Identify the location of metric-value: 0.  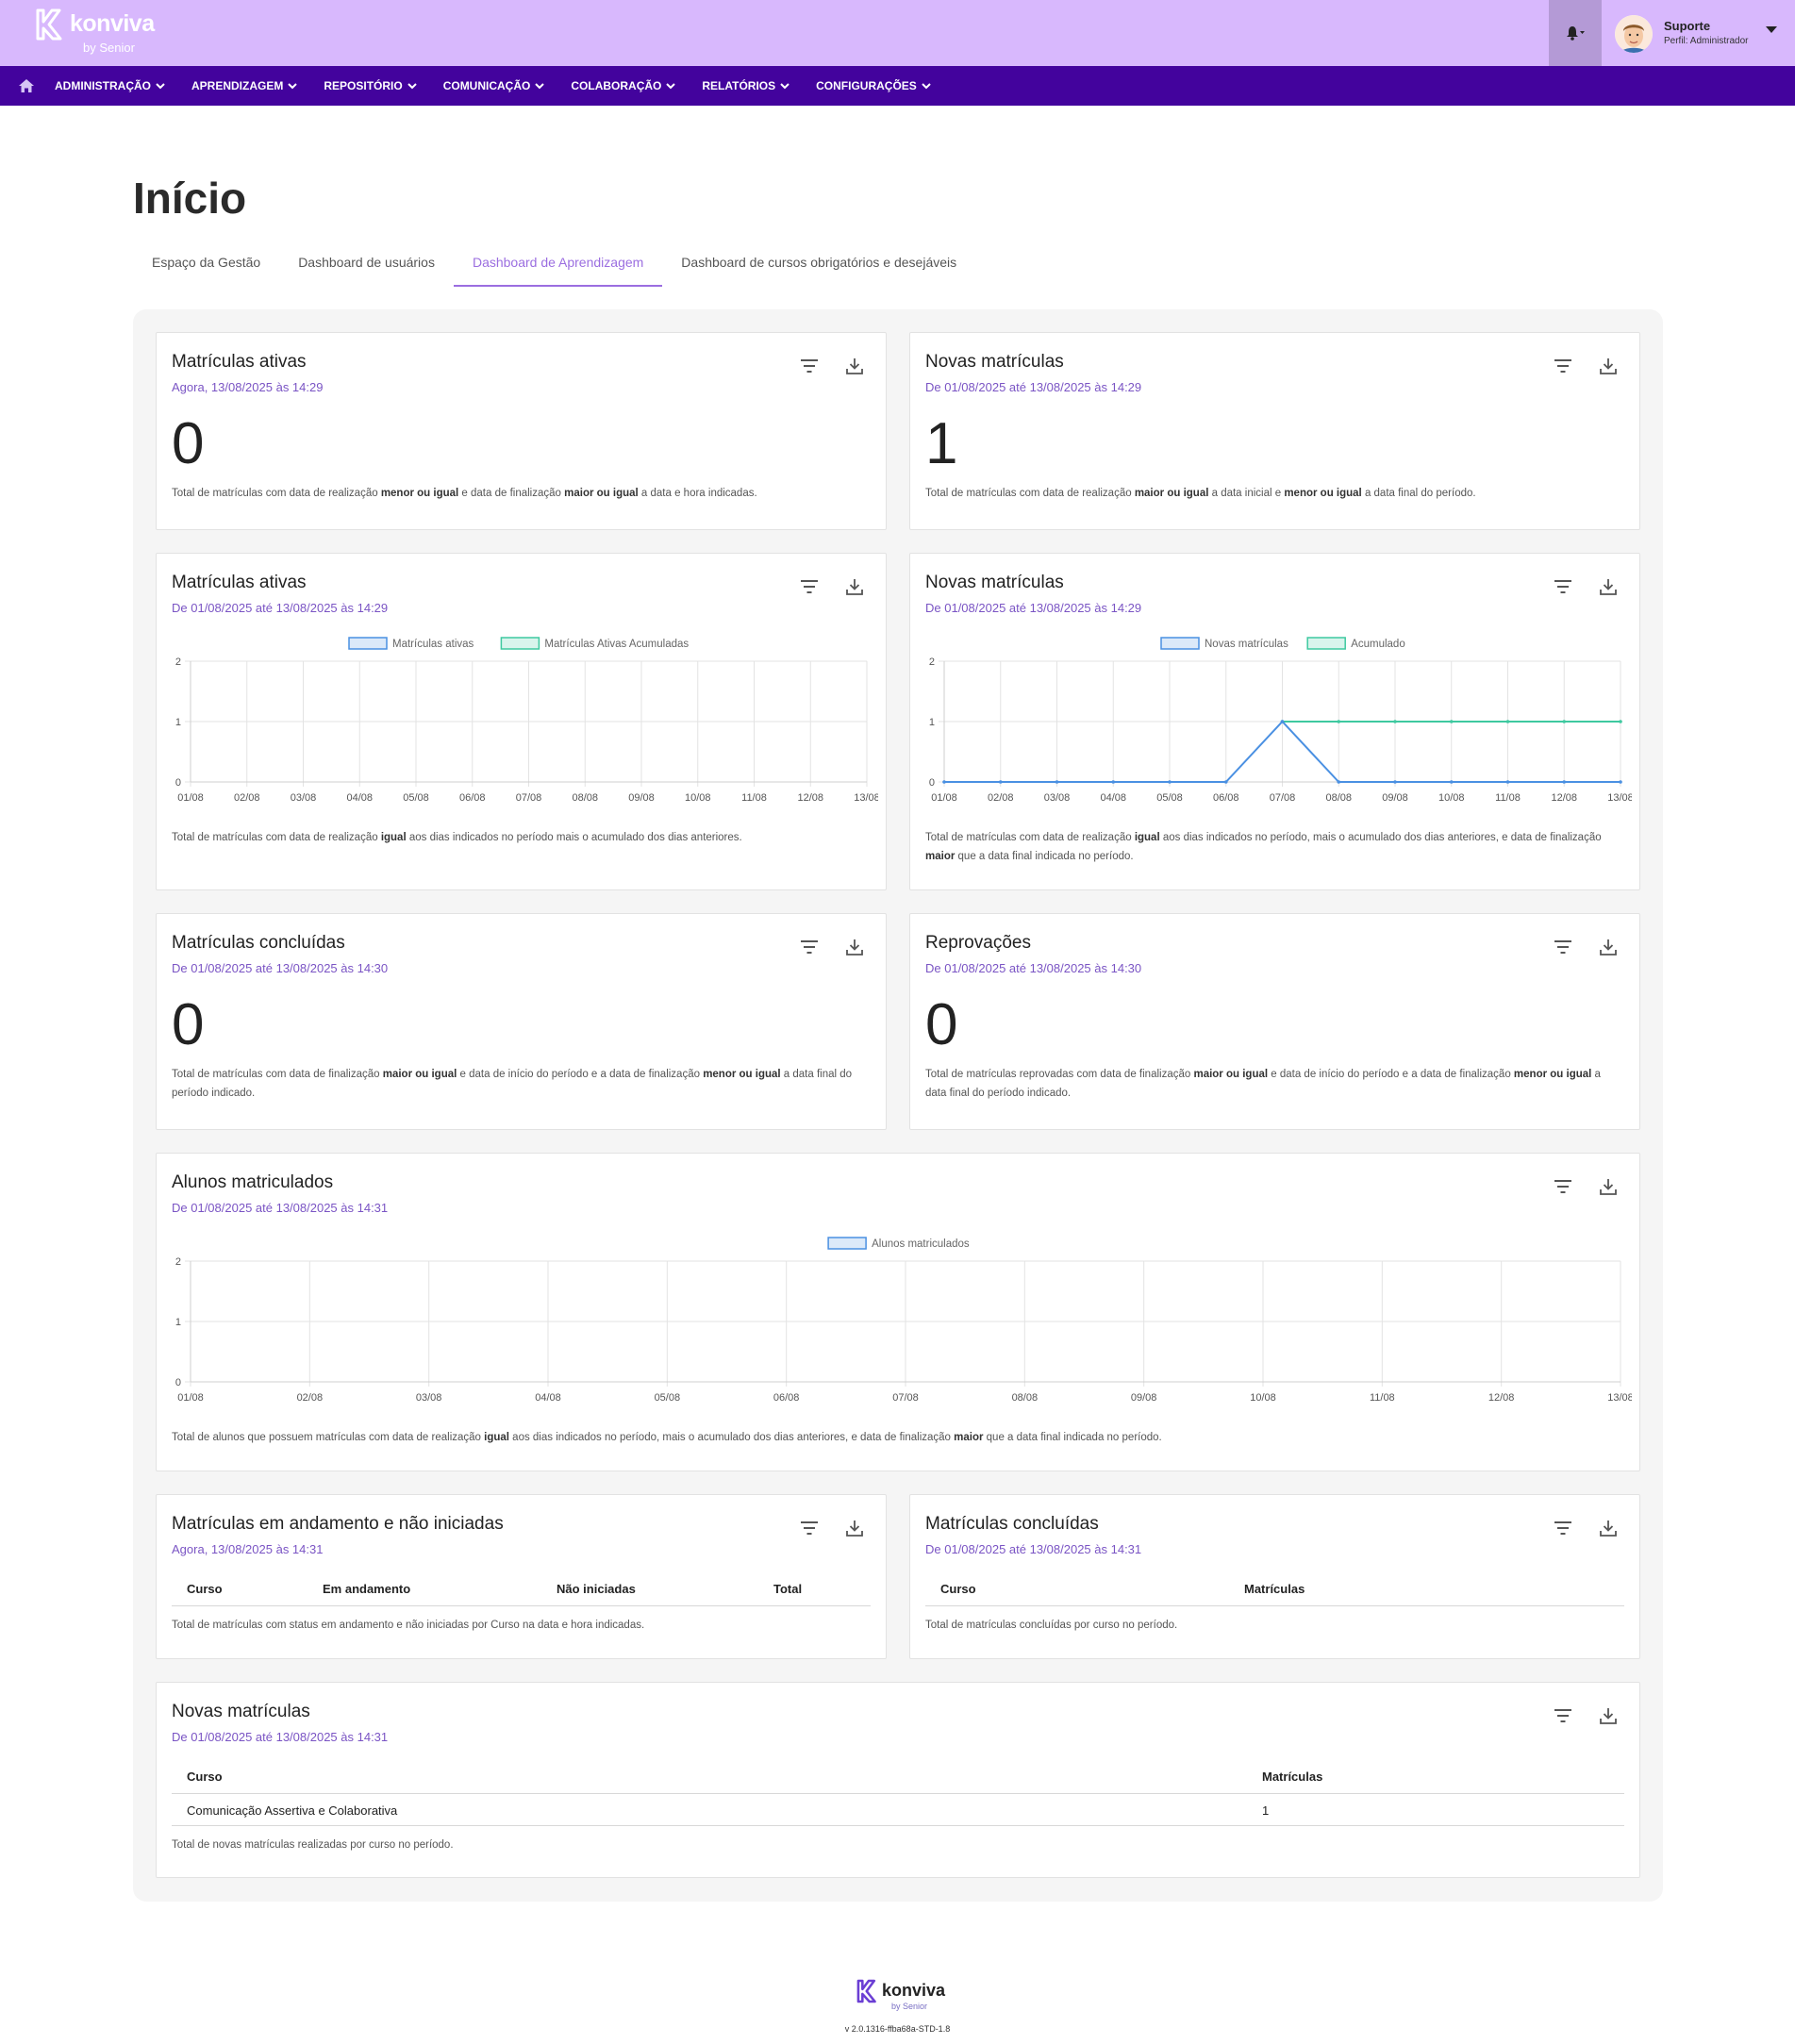
(188, 444).